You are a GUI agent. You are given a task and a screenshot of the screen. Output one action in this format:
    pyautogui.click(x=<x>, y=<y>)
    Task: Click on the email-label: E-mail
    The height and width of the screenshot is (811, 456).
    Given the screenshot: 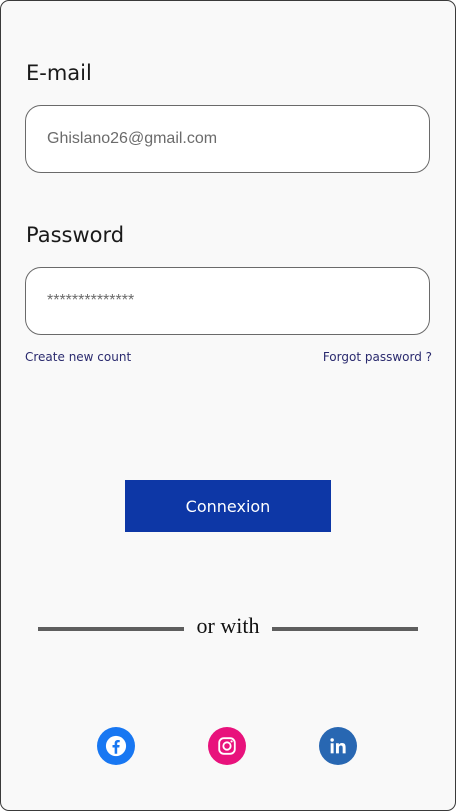 What is the action you would take?
    pyautogui.click(x=59, y=73)
    